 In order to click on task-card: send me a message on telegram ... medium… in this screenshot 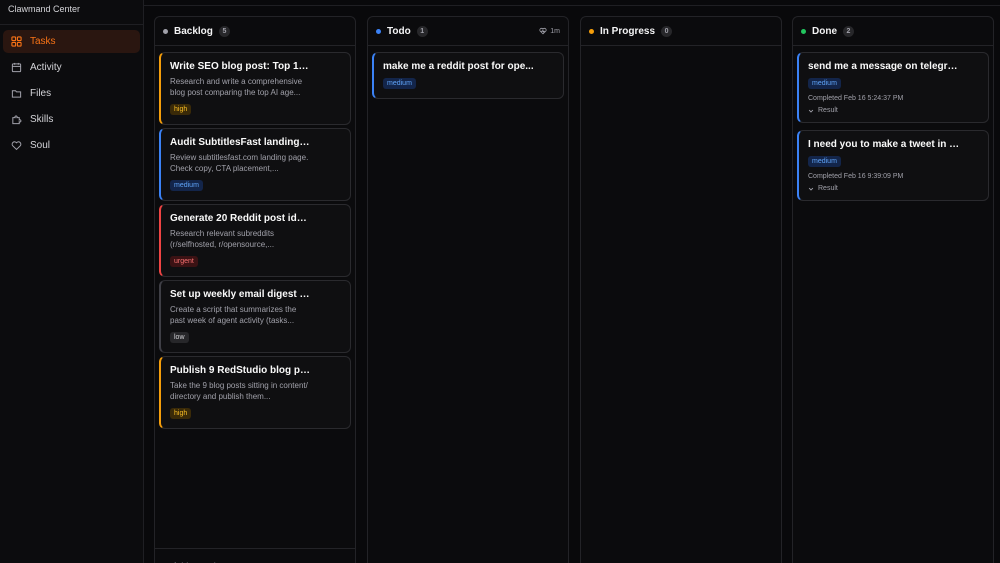, I will do `click(893, 87)`.